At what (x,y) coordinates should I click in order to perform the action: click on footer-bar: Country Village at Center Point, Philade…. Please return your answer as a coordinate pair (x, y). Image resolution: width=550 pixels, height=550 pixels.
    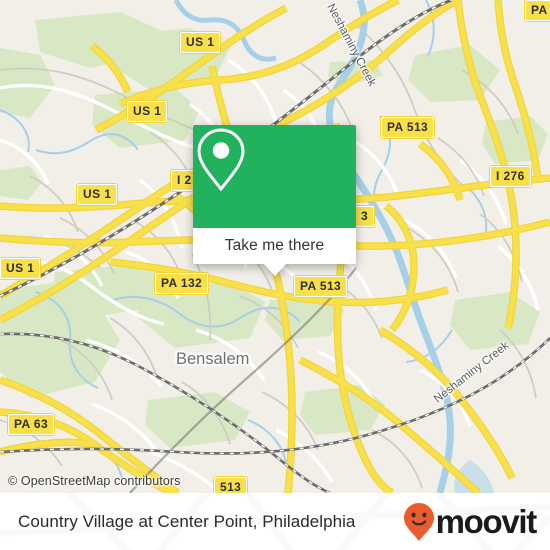
    Looking at the image, I should click on (275, 521).